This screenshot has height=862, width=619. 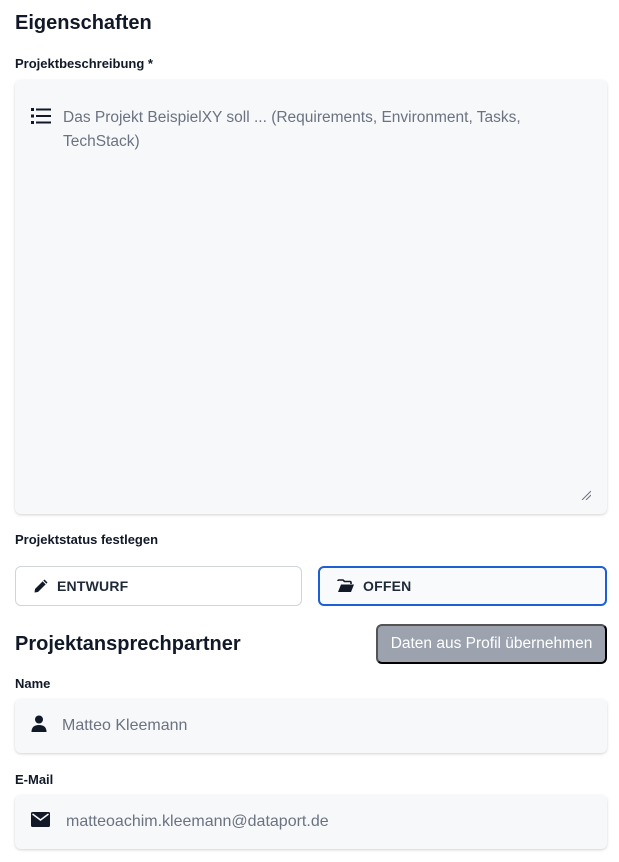 I want to click on status-draft-label: ENTWURF, so click(x=93, y=586).